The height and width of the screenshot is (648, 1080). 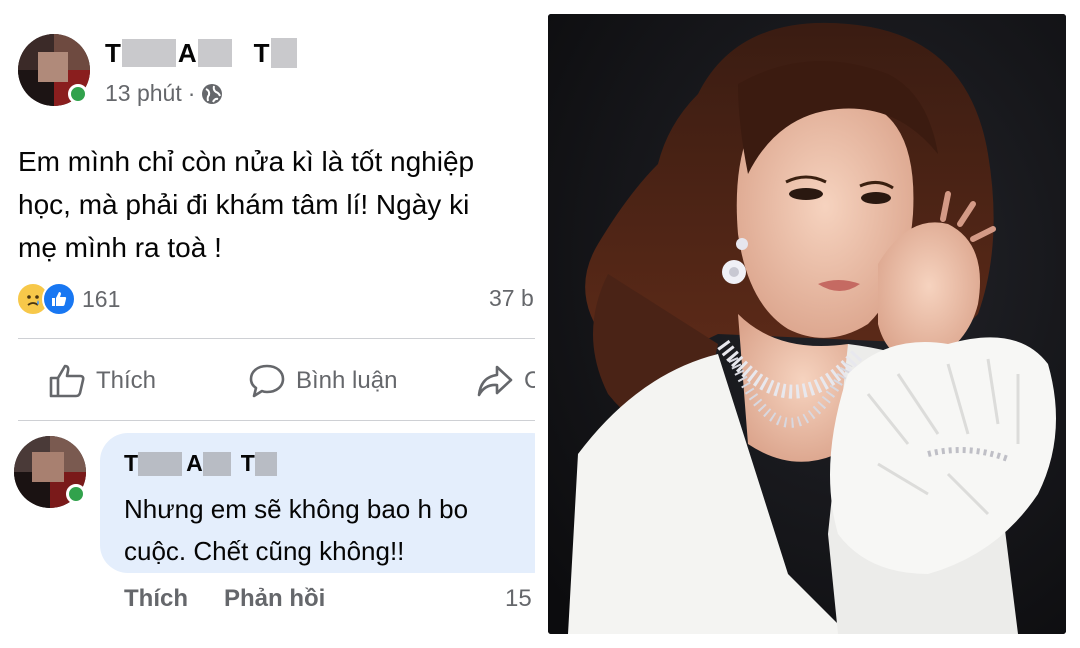 What do you see at coordinates (274, 599) in the screenshot?
I see `comment-reply-button: Phản hồi` at bounding box center [274, 599].